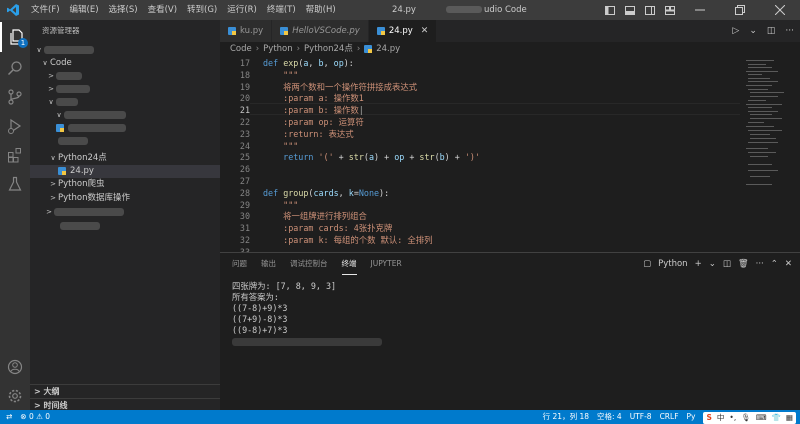  What do you see at coordinates (776, 417) in the screenshot?
I see `skin-icon: 👕` at bounding box center [776, 417].